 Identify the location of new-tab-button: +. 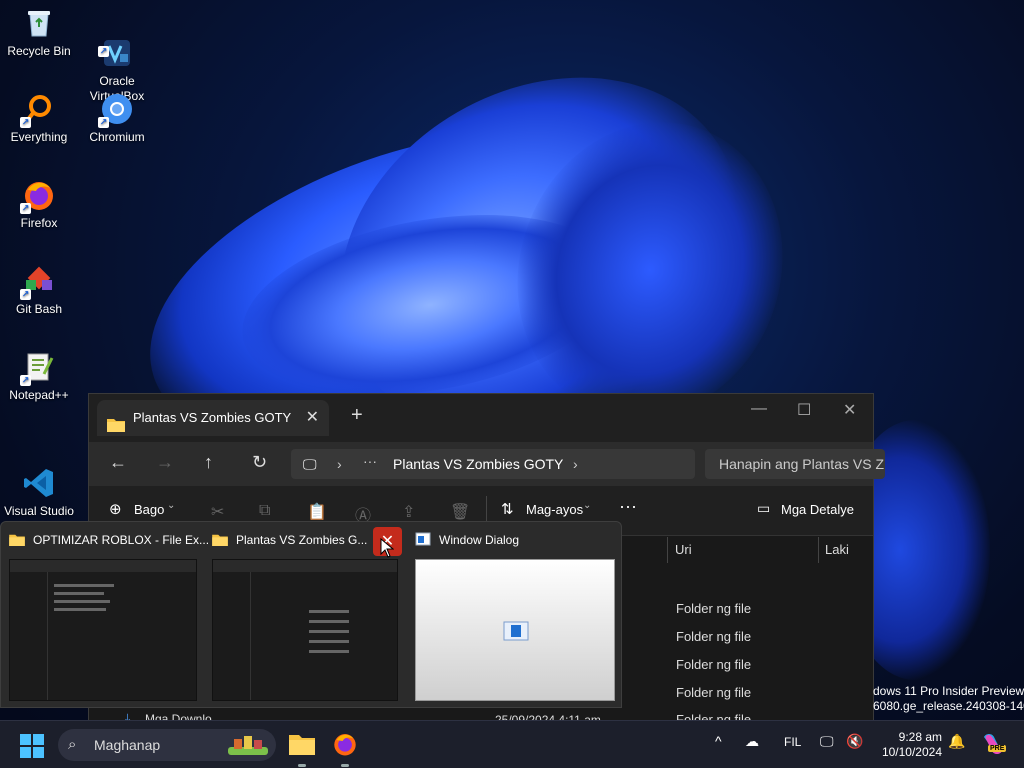
(357, 415).